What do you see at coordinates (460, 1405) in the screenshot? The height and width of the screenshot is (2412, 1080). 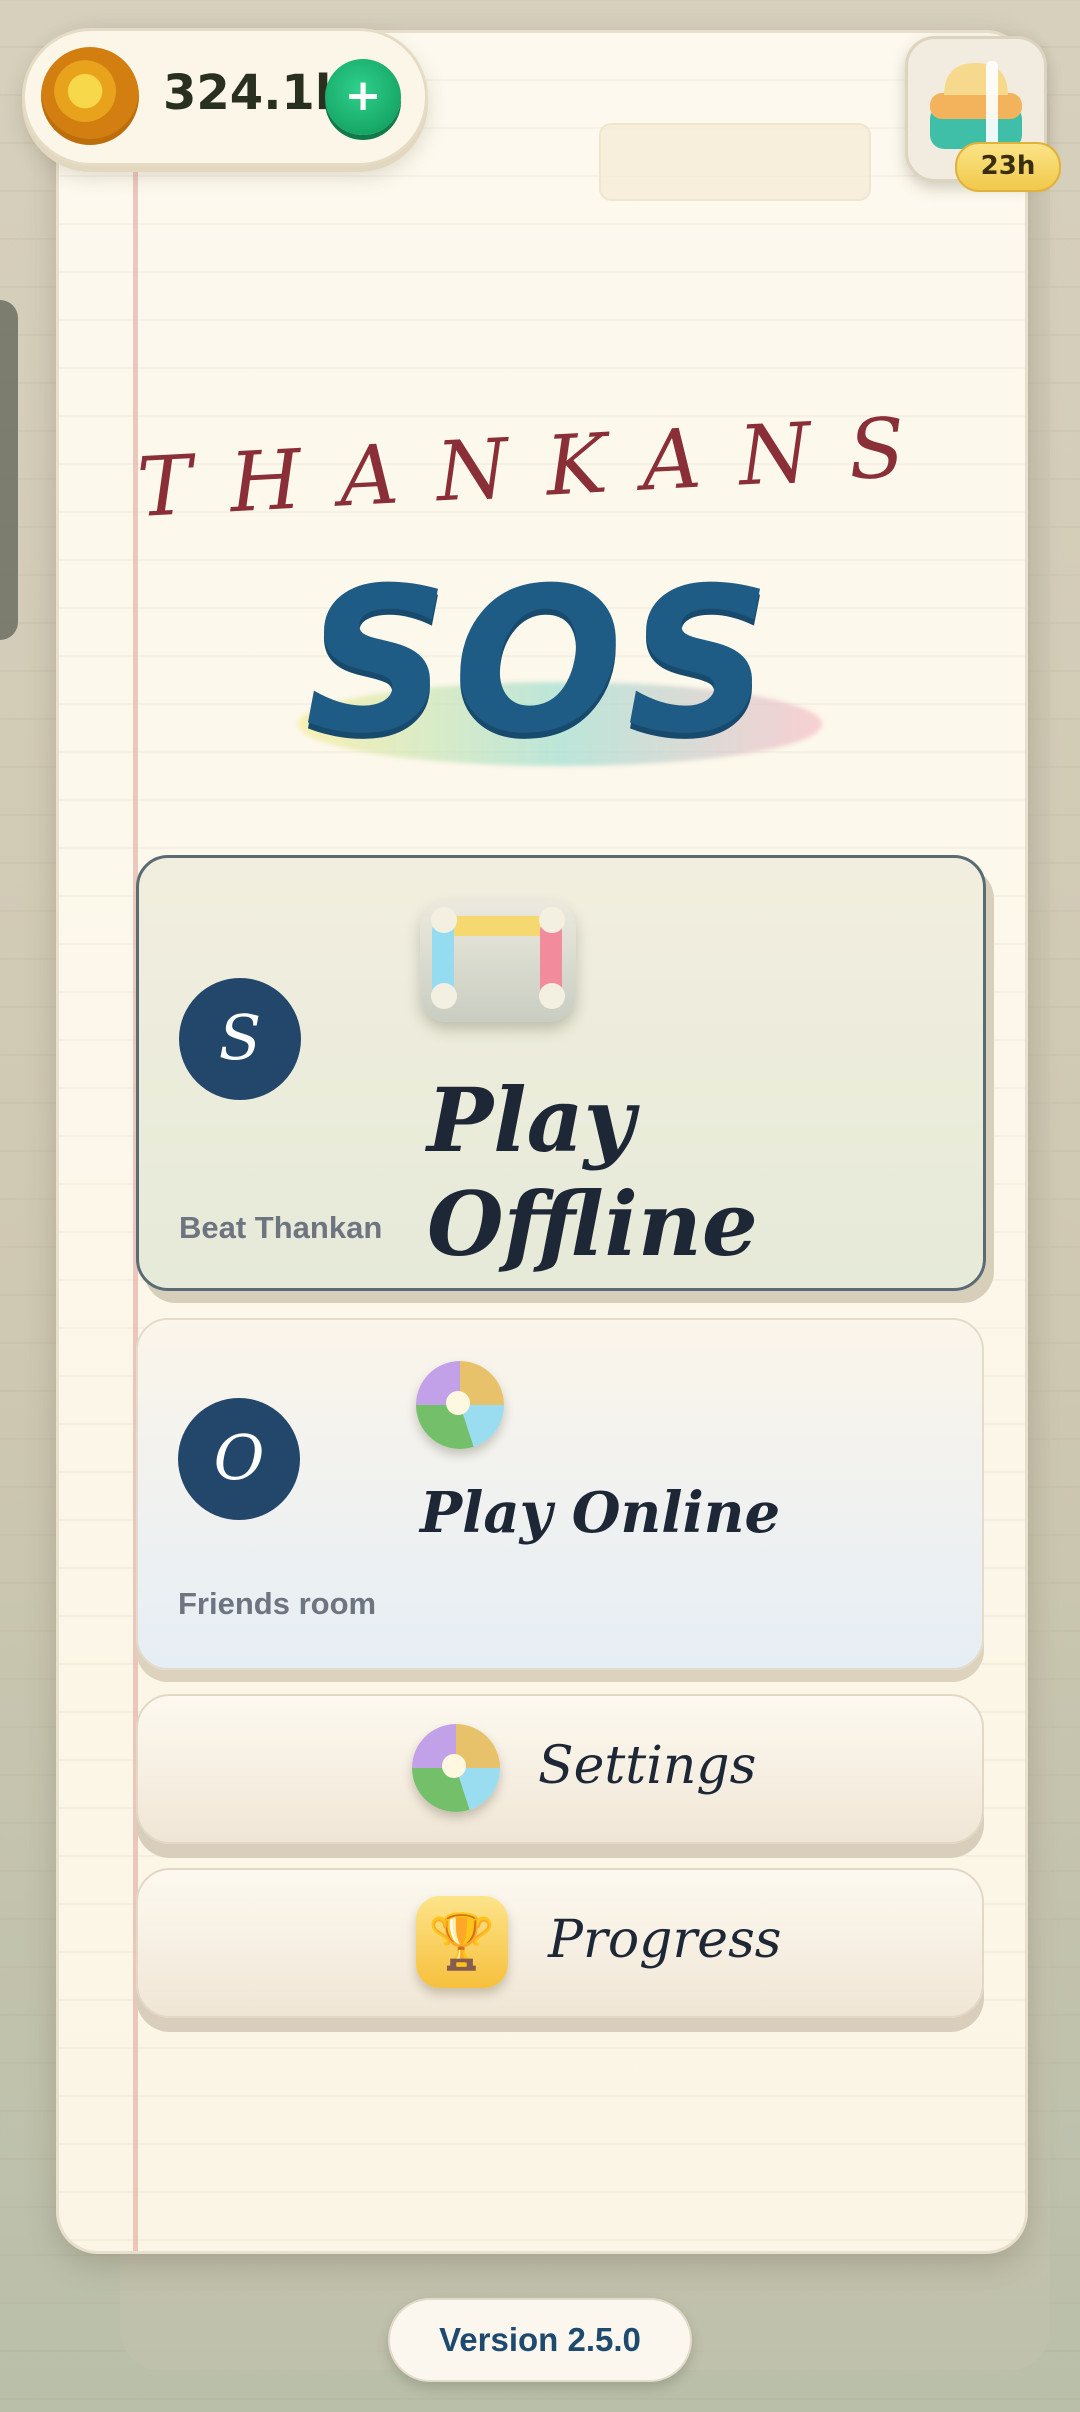 I see `online-palette-icon` at bounding box center [460, 1405].